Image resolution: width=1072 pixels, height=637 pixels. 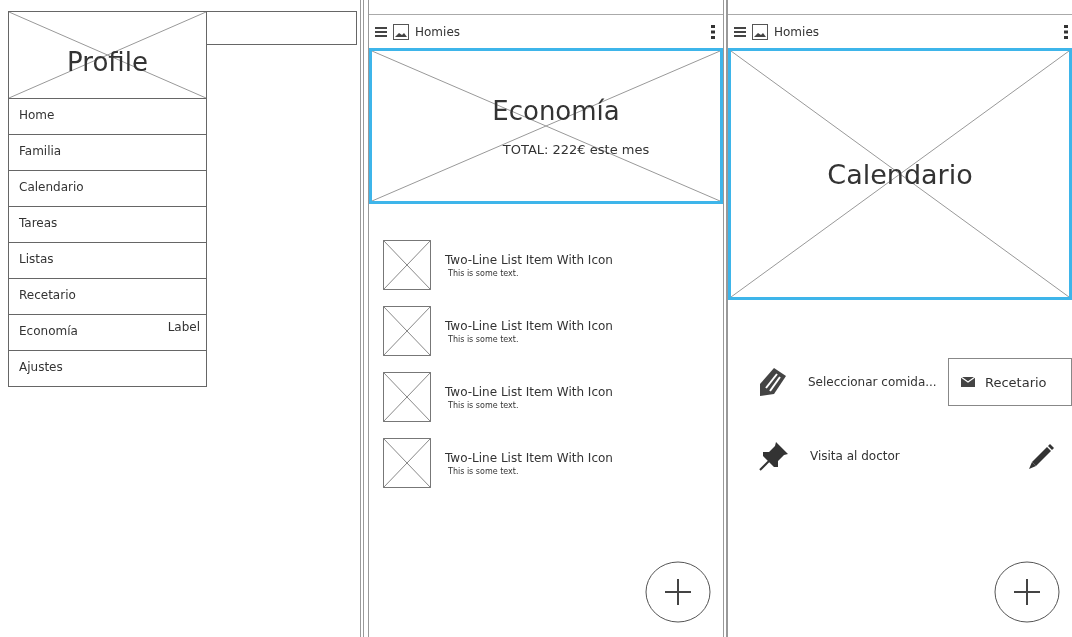 I want to click on menu-item: Listas, so click(x=107, y=261).